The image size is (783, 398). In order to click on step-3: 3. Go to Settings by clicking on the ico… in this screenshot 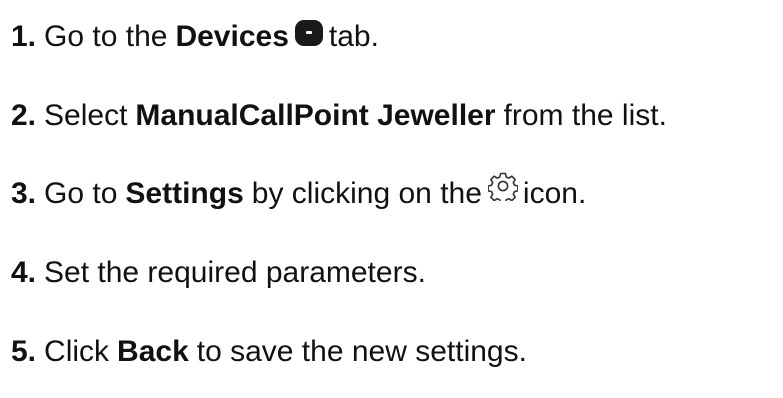, I will do `click(299, 192)`.